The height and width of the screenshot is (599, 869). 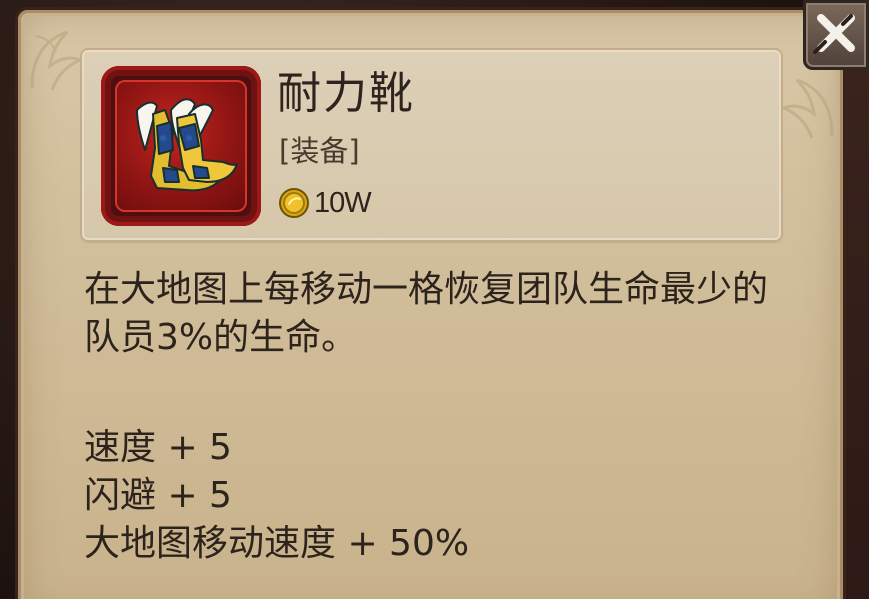 I want to click on item-description: 在大地图上每移动一格恢复团队生命最少的队员3%的生命。, so click(x=426, y=313).